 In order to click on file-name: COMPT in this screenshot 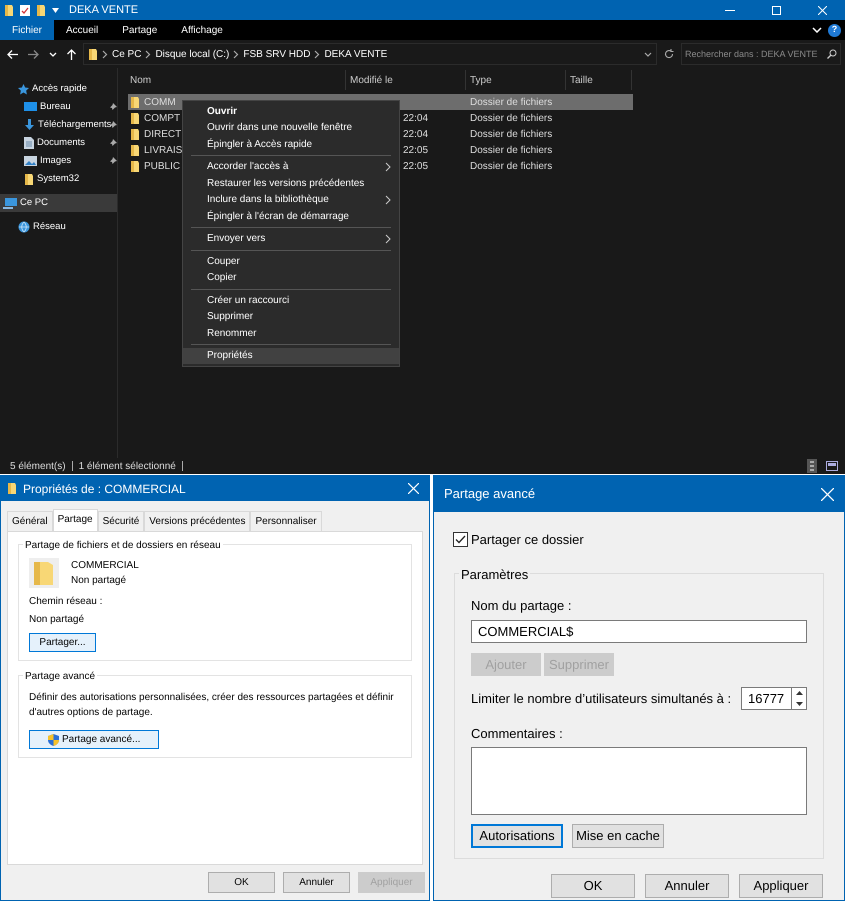, I will do `click(162, 118)`.